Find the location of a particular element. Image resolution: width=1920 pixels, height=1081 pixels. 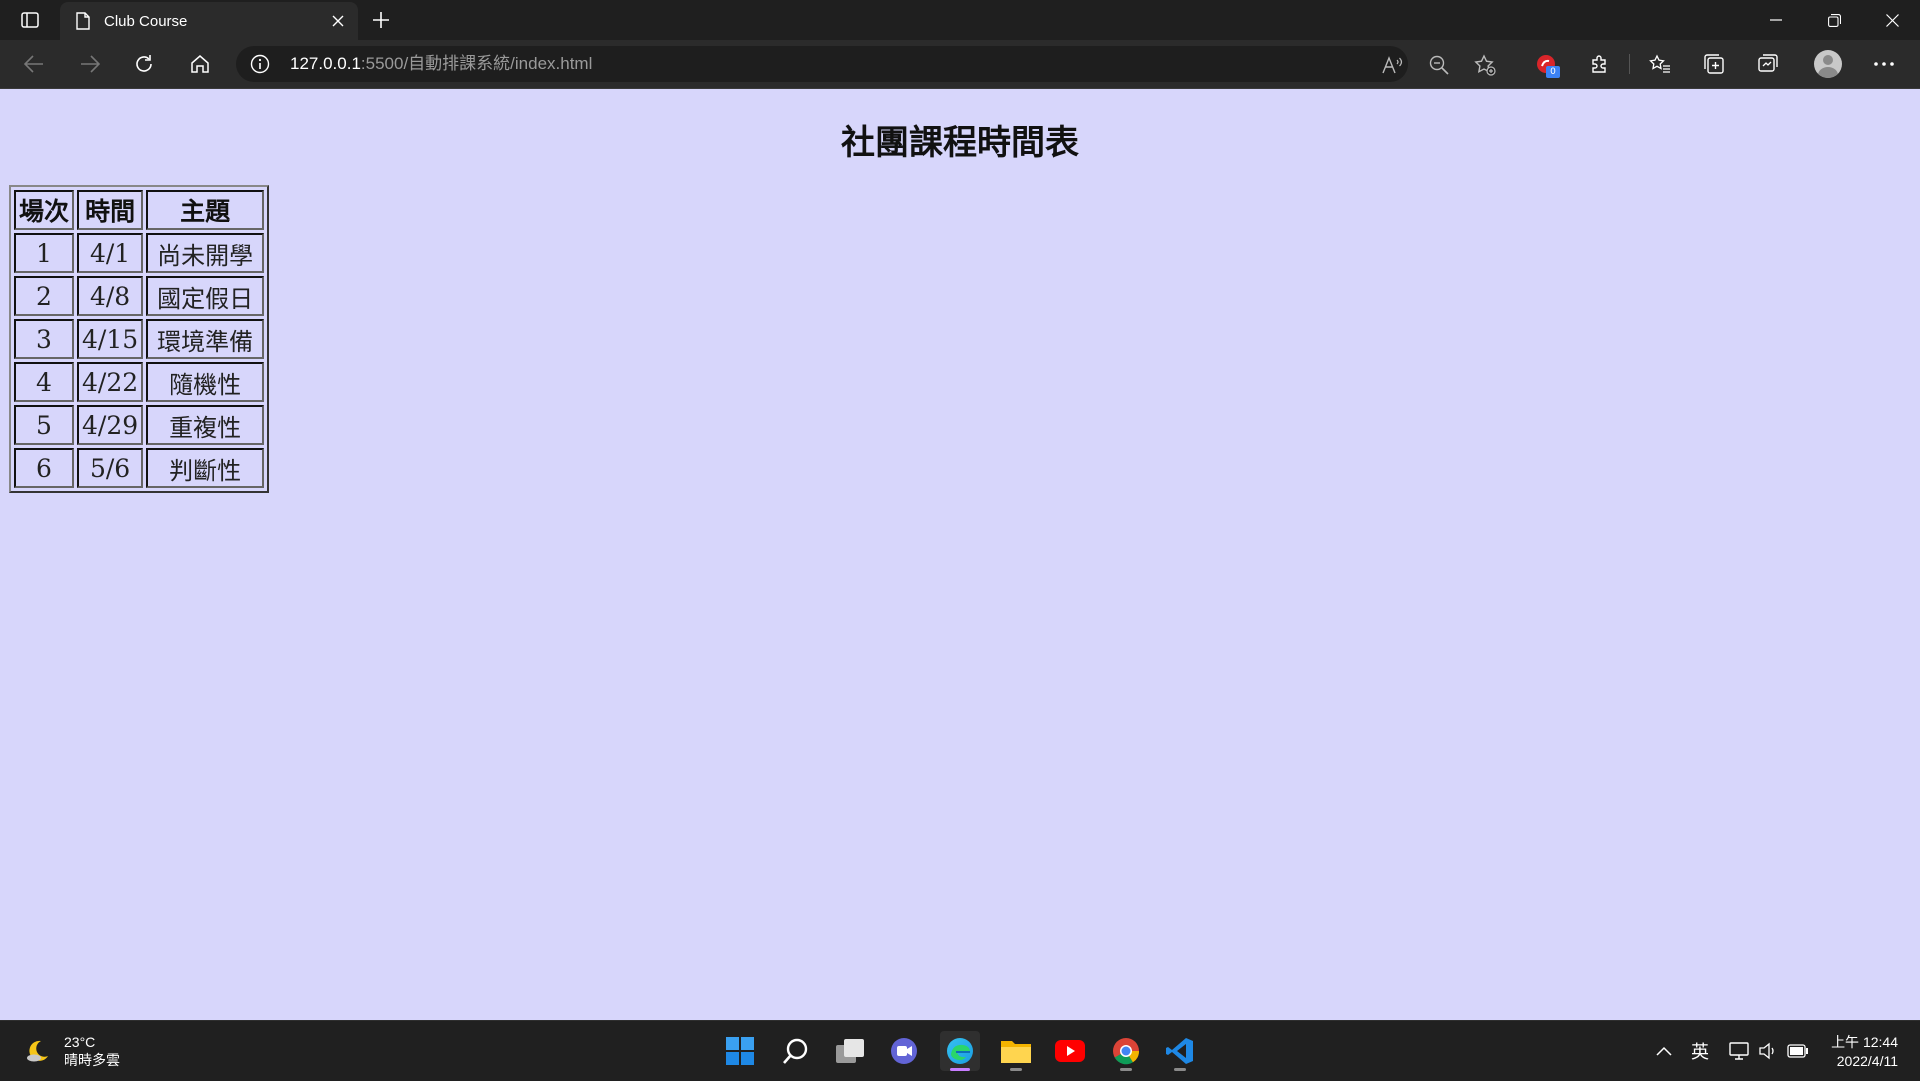

extensions-puzzle-icon is located at coordinates (1600, 64).